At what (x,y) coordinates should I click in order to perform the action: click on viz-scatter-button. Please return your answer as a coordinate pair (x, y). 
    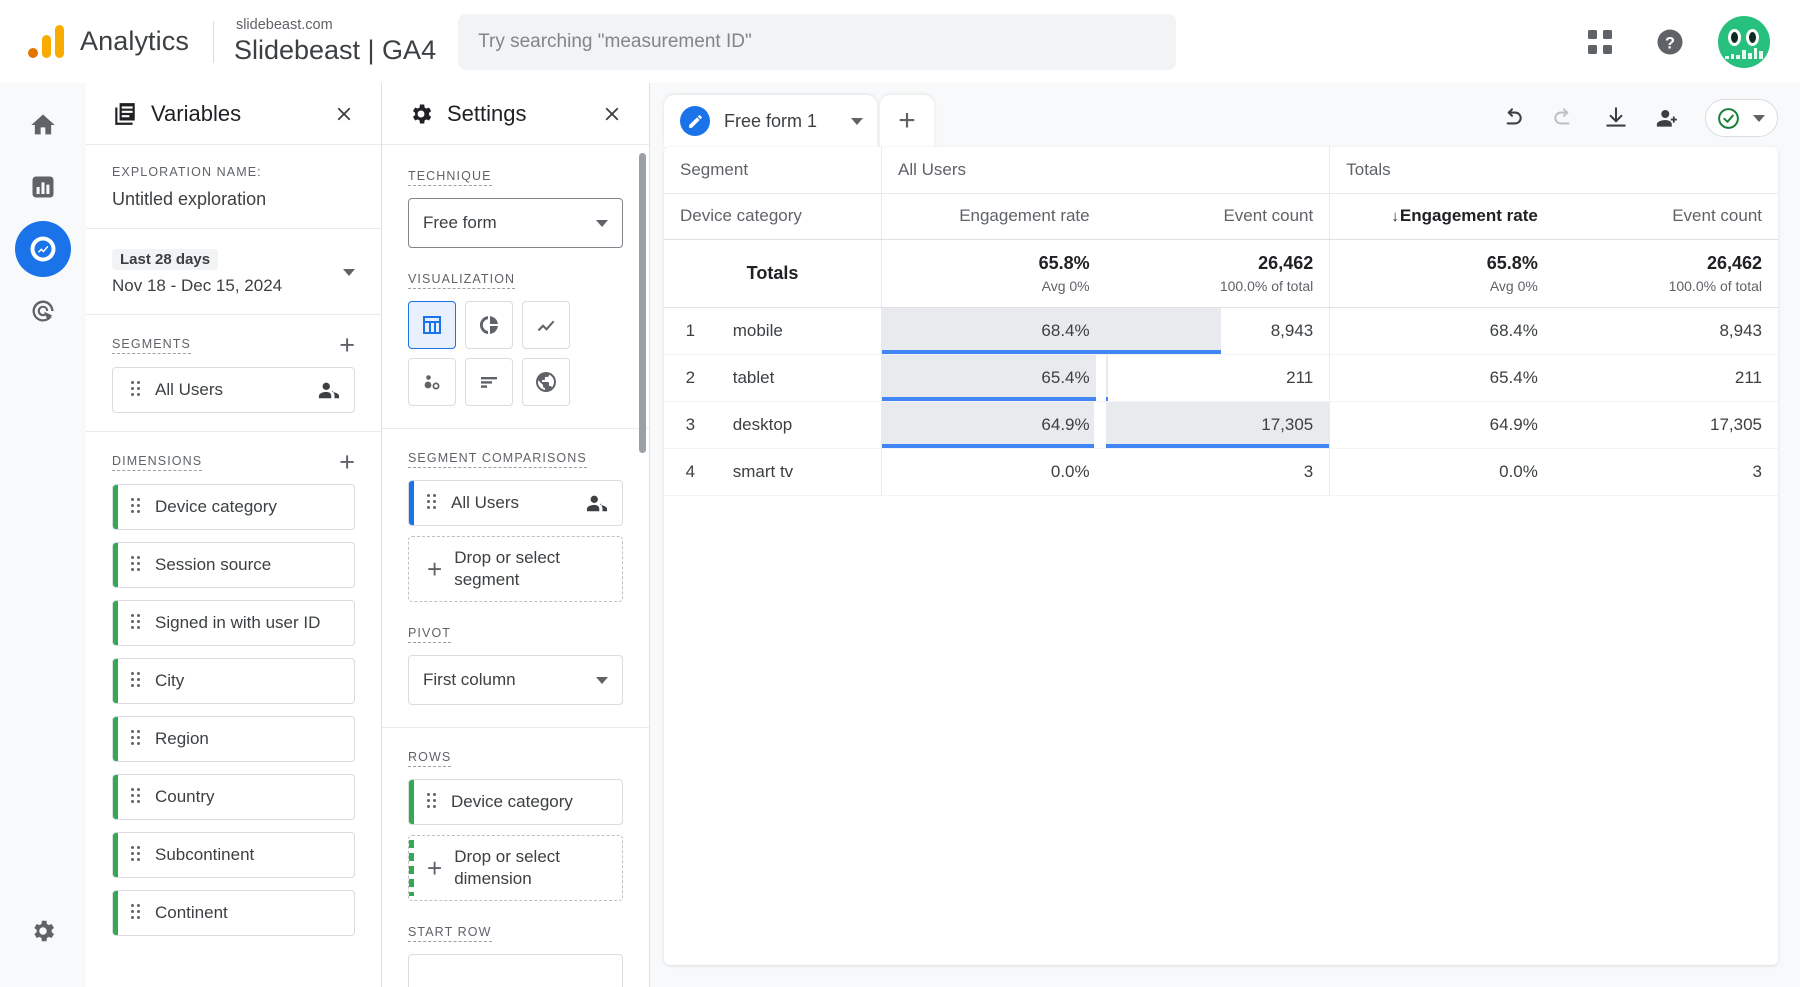
    Looking at the image, I should click on (432, 382).